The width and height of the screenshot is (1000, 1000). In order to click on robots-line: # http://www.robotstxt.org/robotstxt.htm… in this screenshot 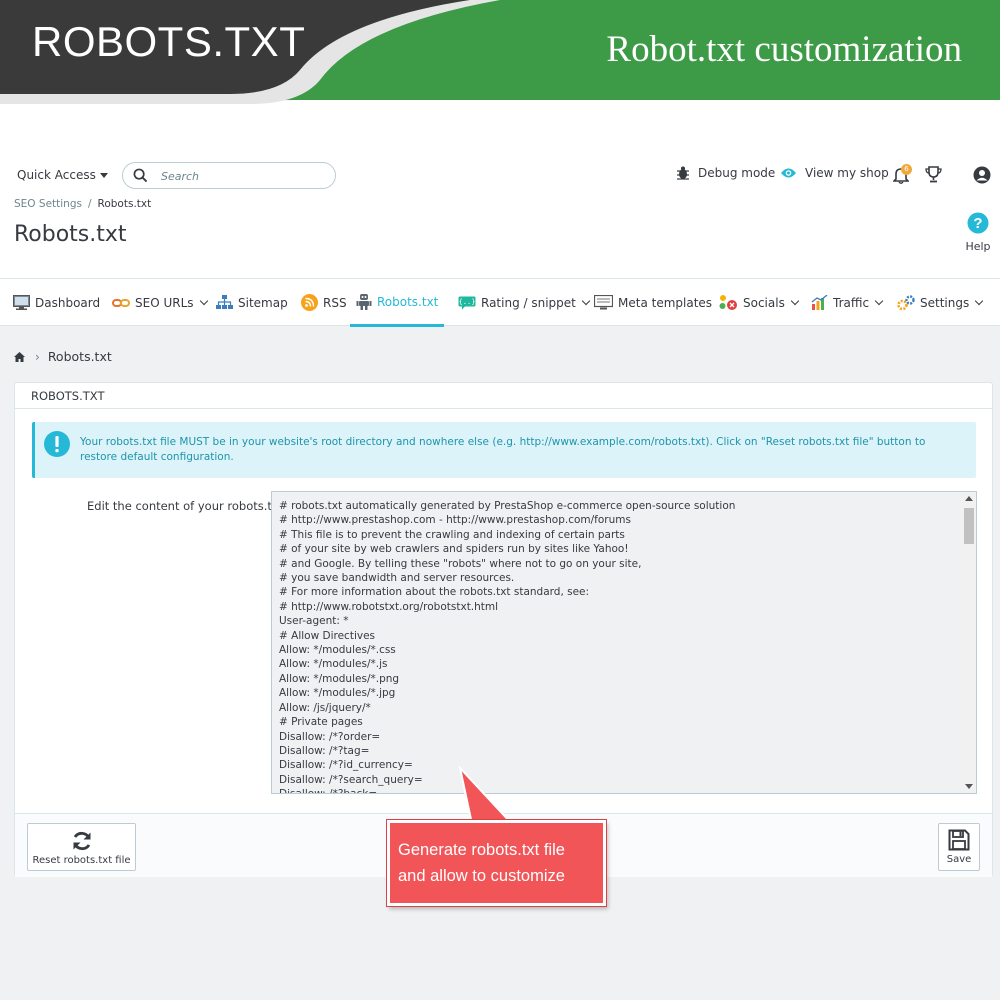, I will do `click(389, 606)`.